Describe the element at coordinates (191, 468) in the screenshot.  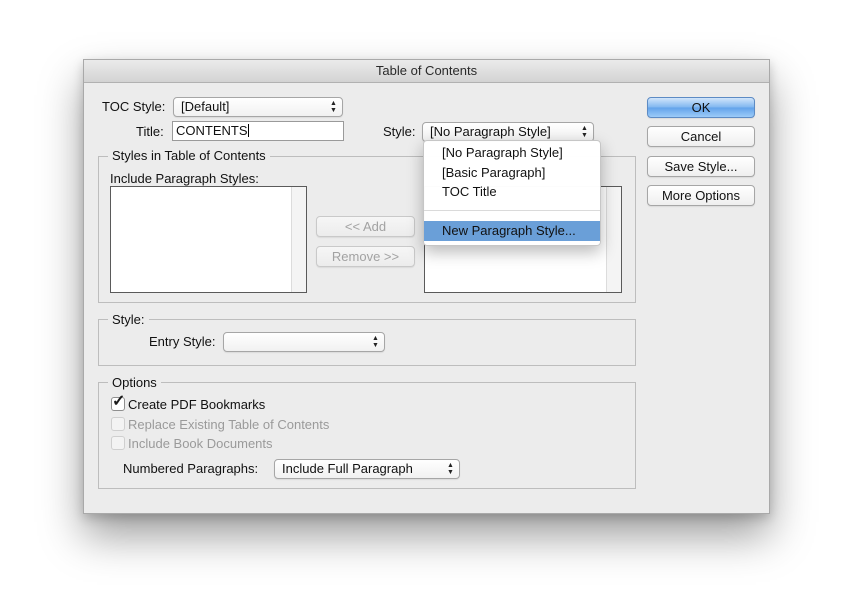
I see `numbered-paragraphs-label: Numbered Paragraphs:` at that location.